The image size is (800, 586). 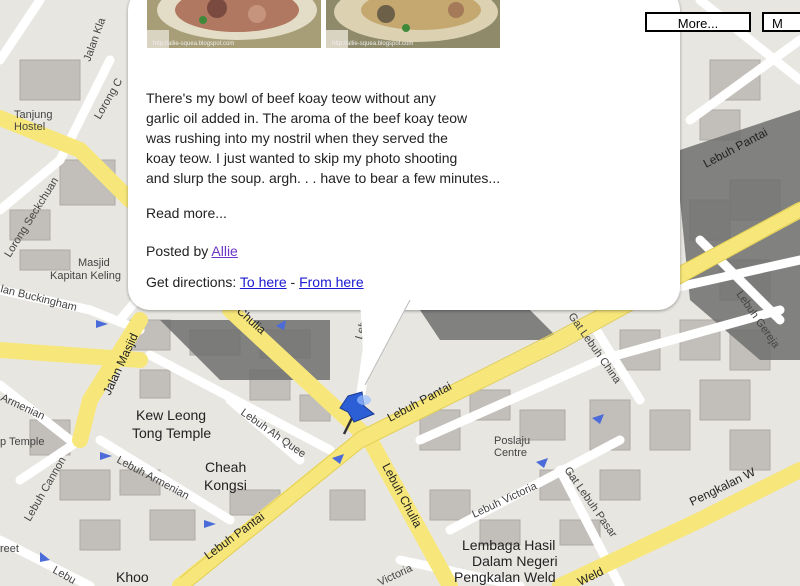 What do you see at coordinates (234, 24) in the screenshot?
I see `food-photo-1: http://allie-squea.blogspot.com` at bounding box center [234, 24].